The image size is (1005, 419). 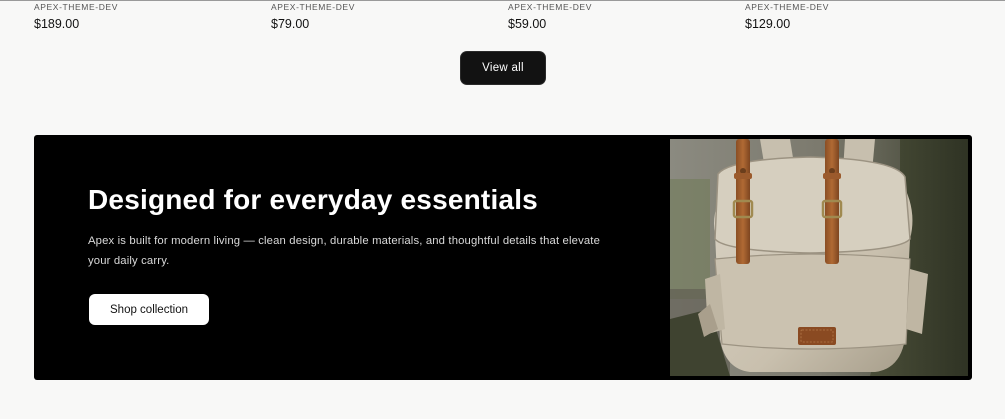 What do you see at coordinates (787, 15) in the screenshot?
I see `product-card: APEX-THEME-DEV $129.00` at bounding box center [787, 15].